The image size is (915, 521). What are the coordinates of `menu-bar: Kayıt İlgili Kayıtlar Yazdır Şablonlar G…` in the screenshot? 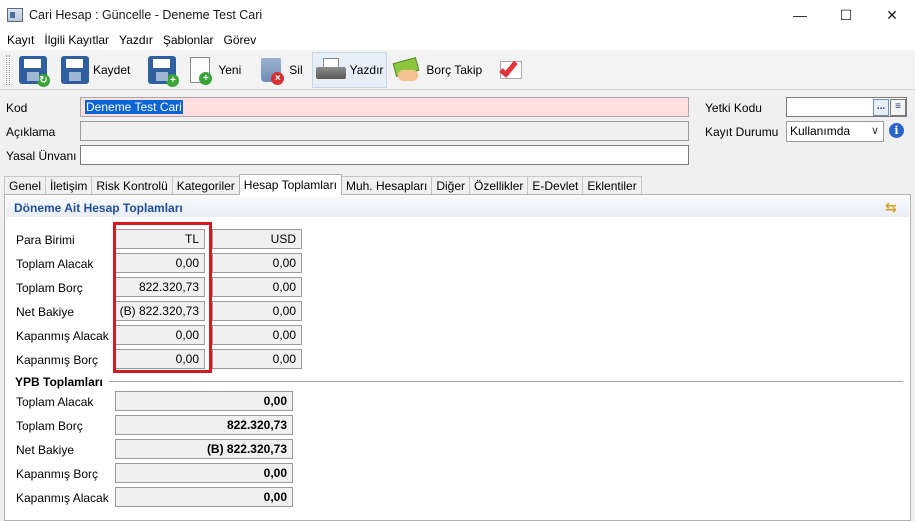 It's located at (457, 40).